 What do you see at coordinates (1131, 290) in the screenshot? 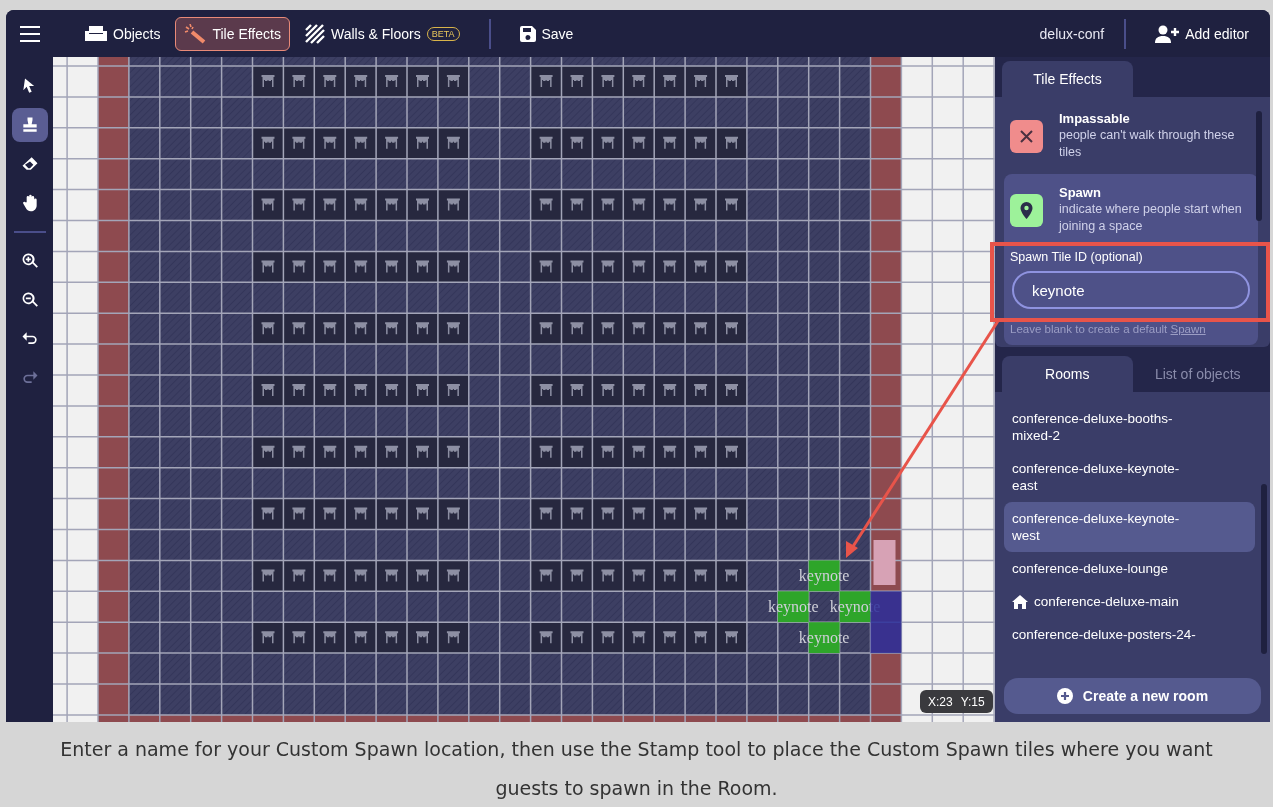
I see `spawn-id-field: keynote` at bounding box center [1131, 290].